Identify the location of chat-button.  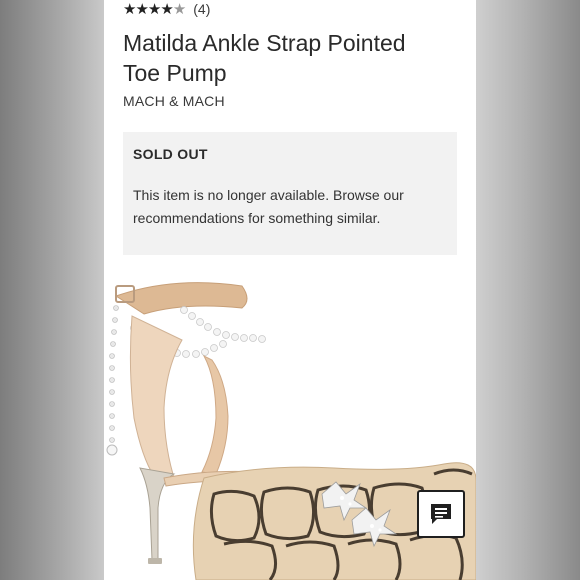
(441, 514).